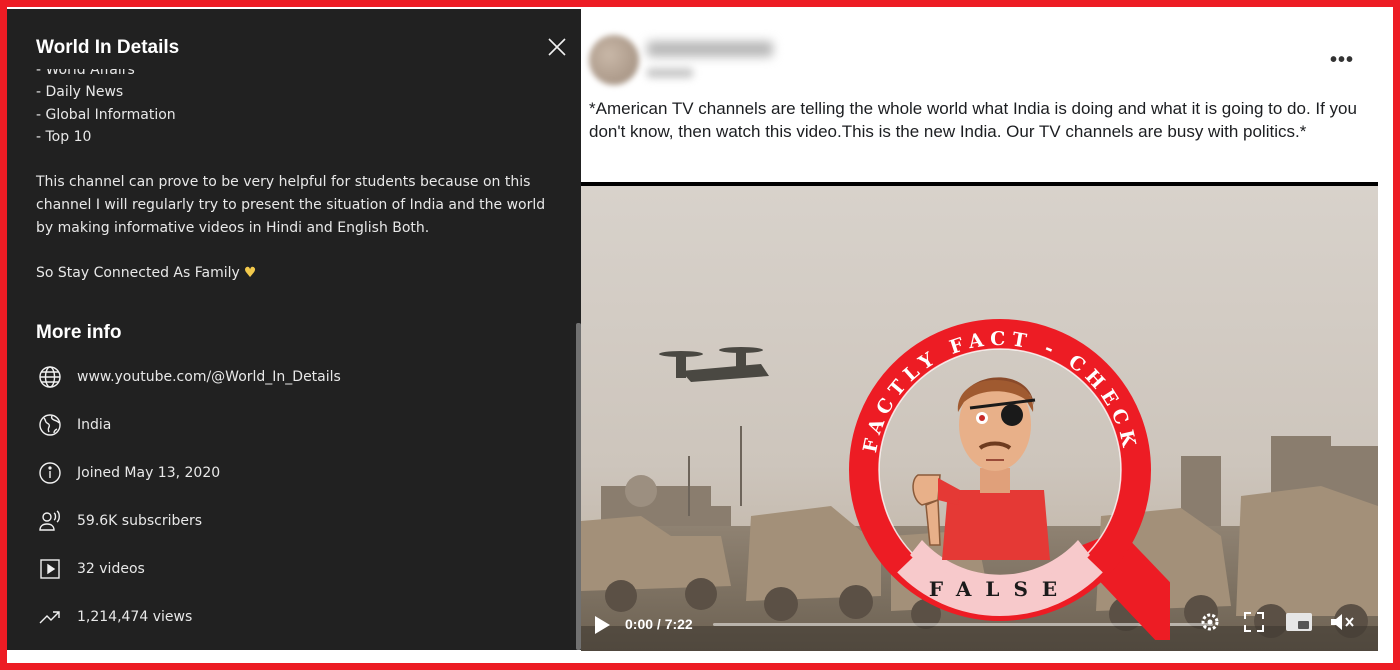 This screenshot has width=1400, height=670. I want to click on post-meta-blurred, so click(670, 73).